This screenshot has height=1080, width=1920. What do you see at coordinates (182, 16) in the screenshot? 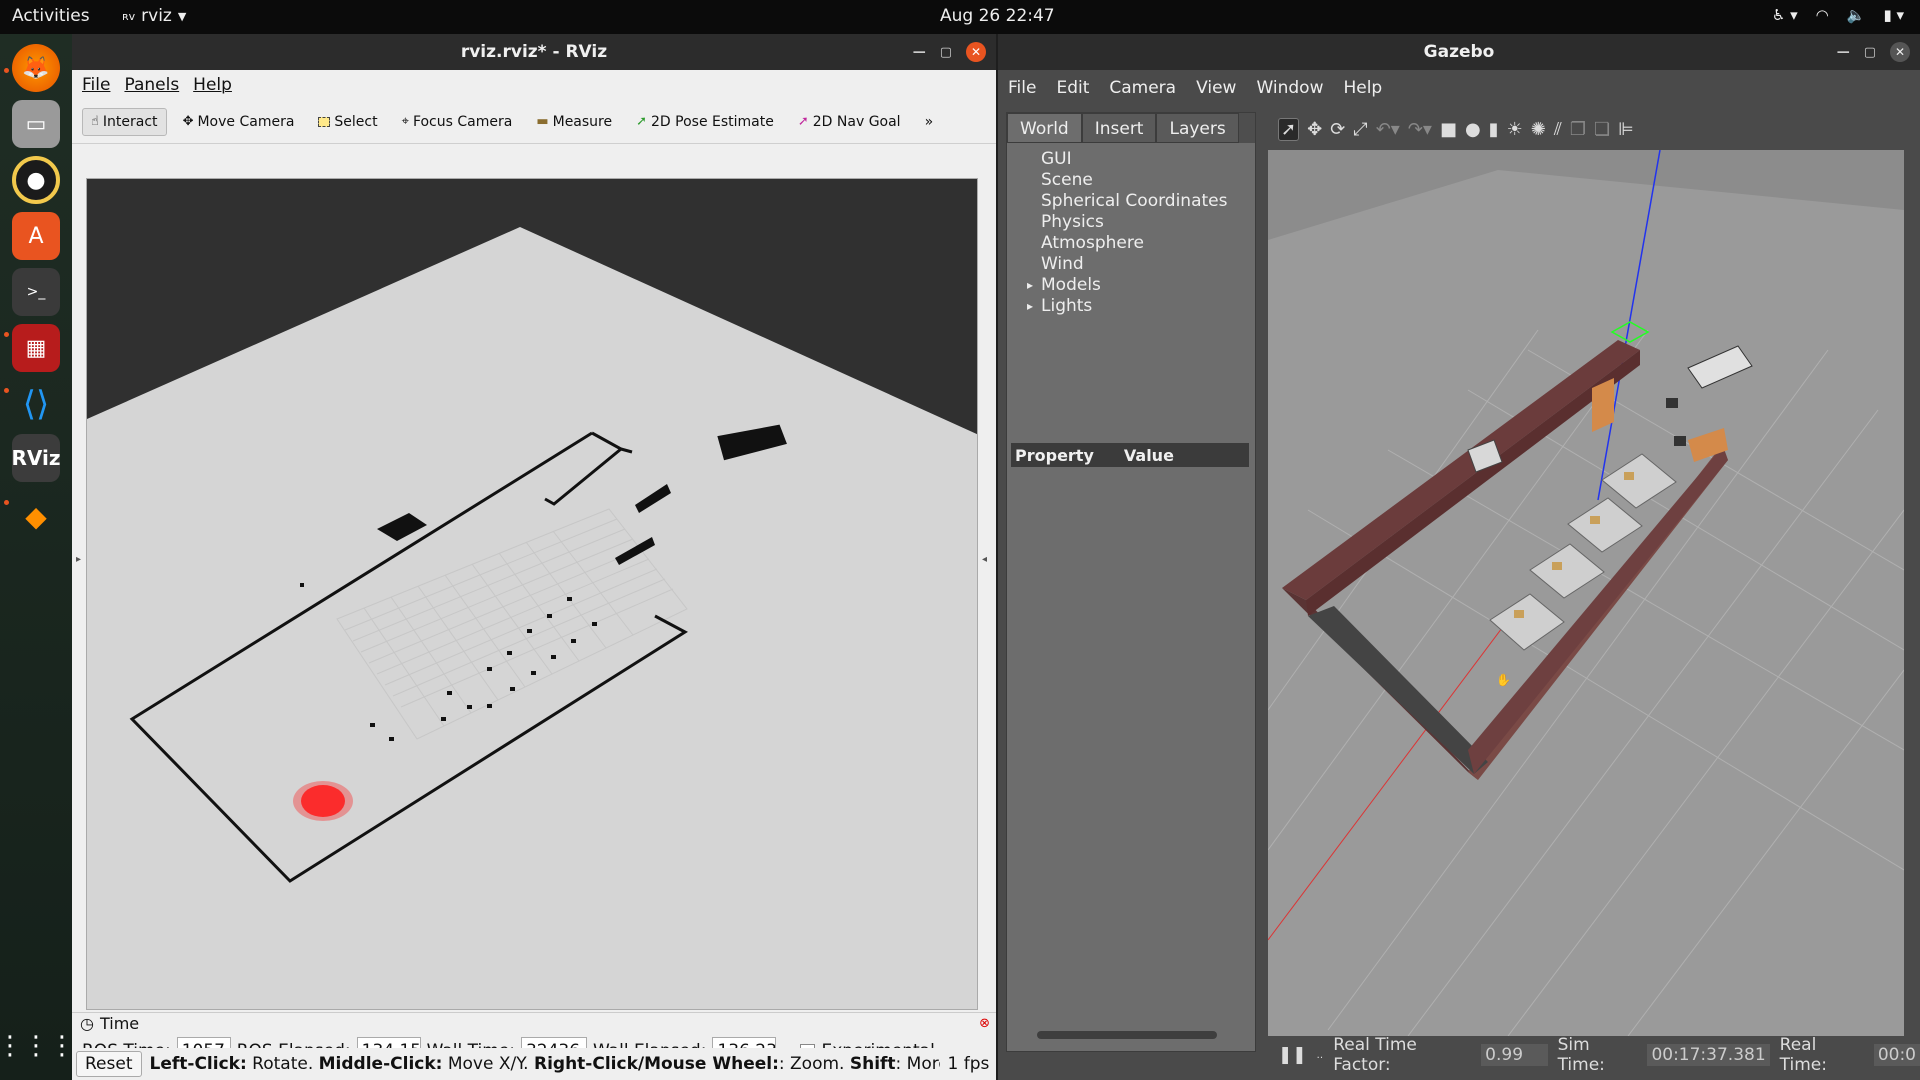
I see `chevron-down-icon: ▼` at bounding box center [182, 16].